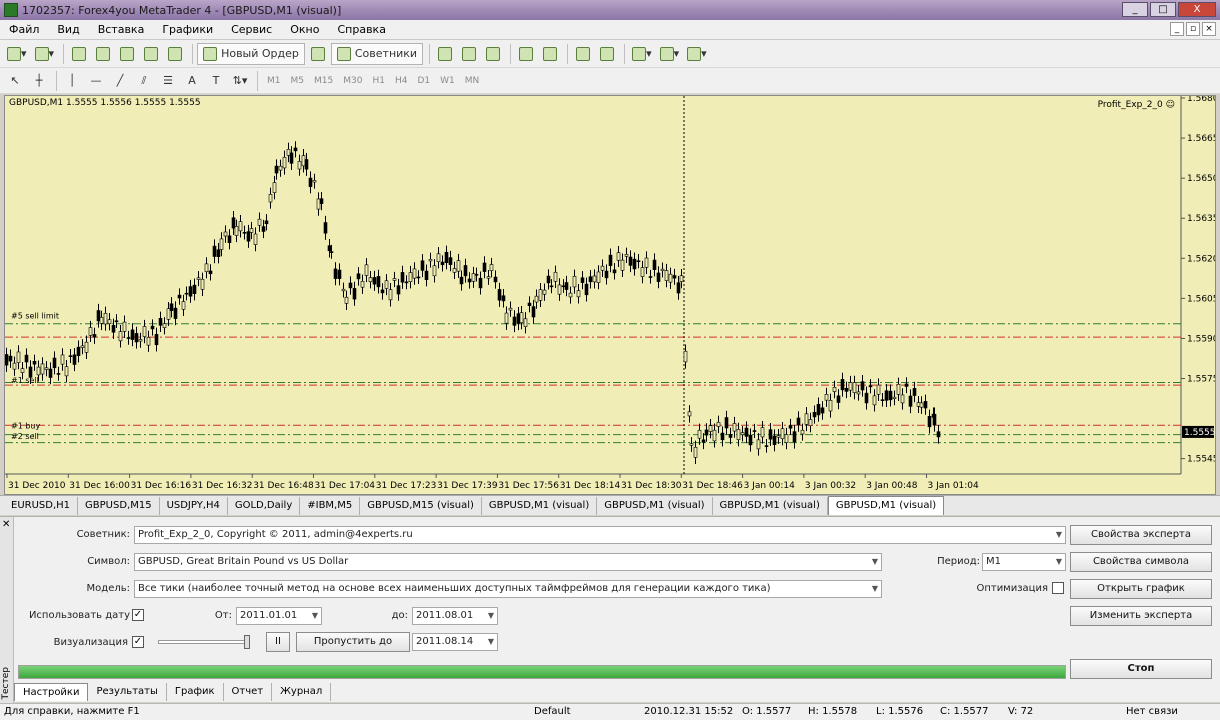  I want to click on indicators-button: ▾, so click(642, 54).